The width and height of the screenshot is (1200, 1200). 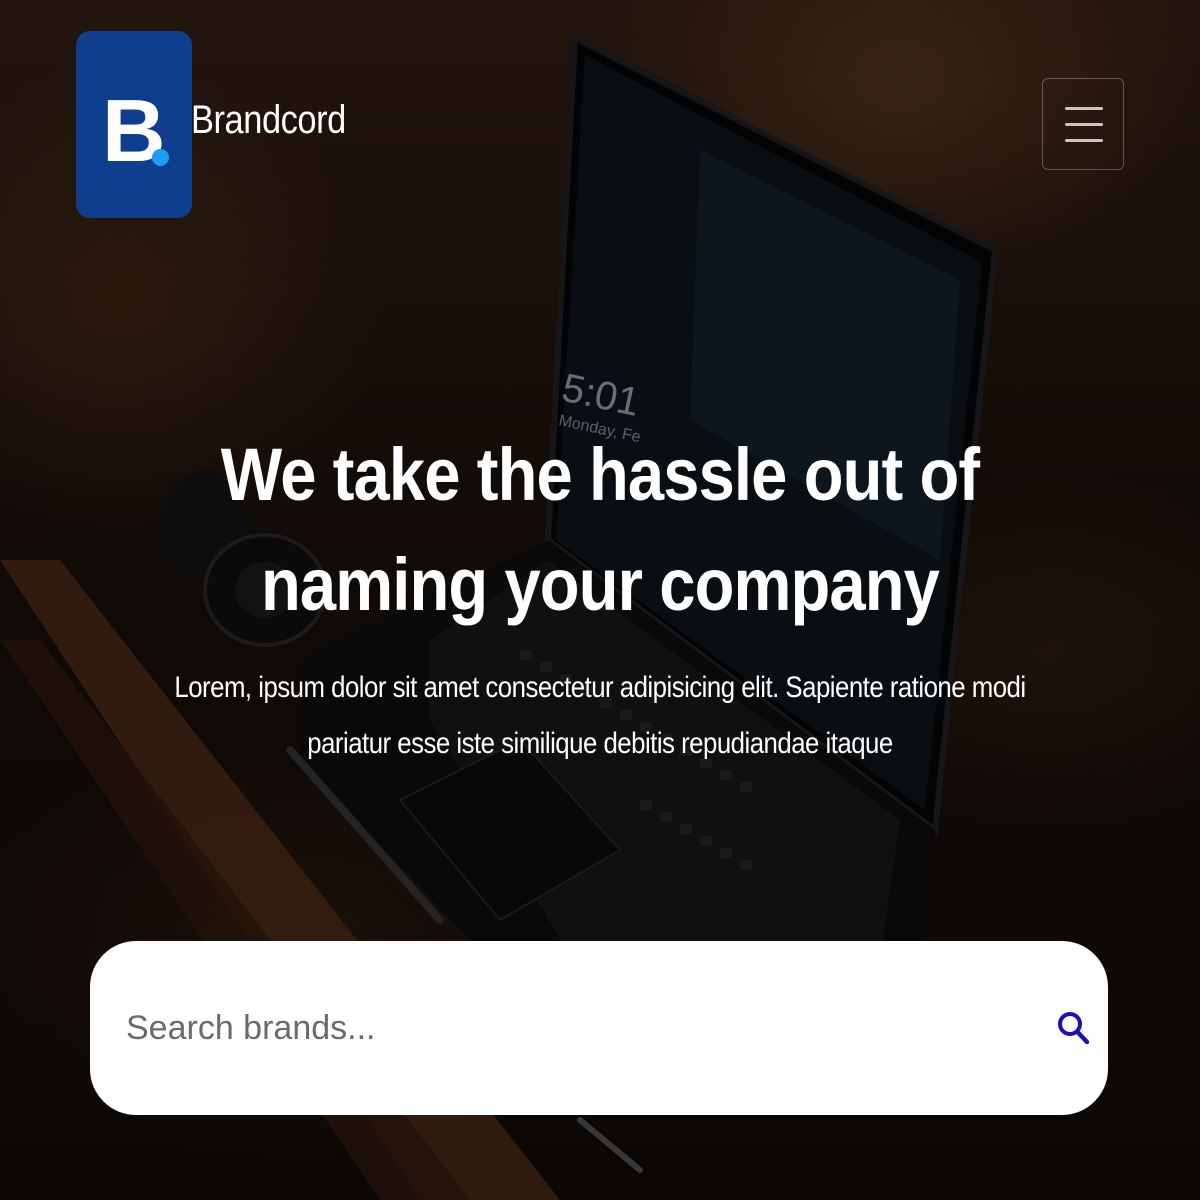 I want to click on brand-name: Brandcord, so click(x=268, y=120).